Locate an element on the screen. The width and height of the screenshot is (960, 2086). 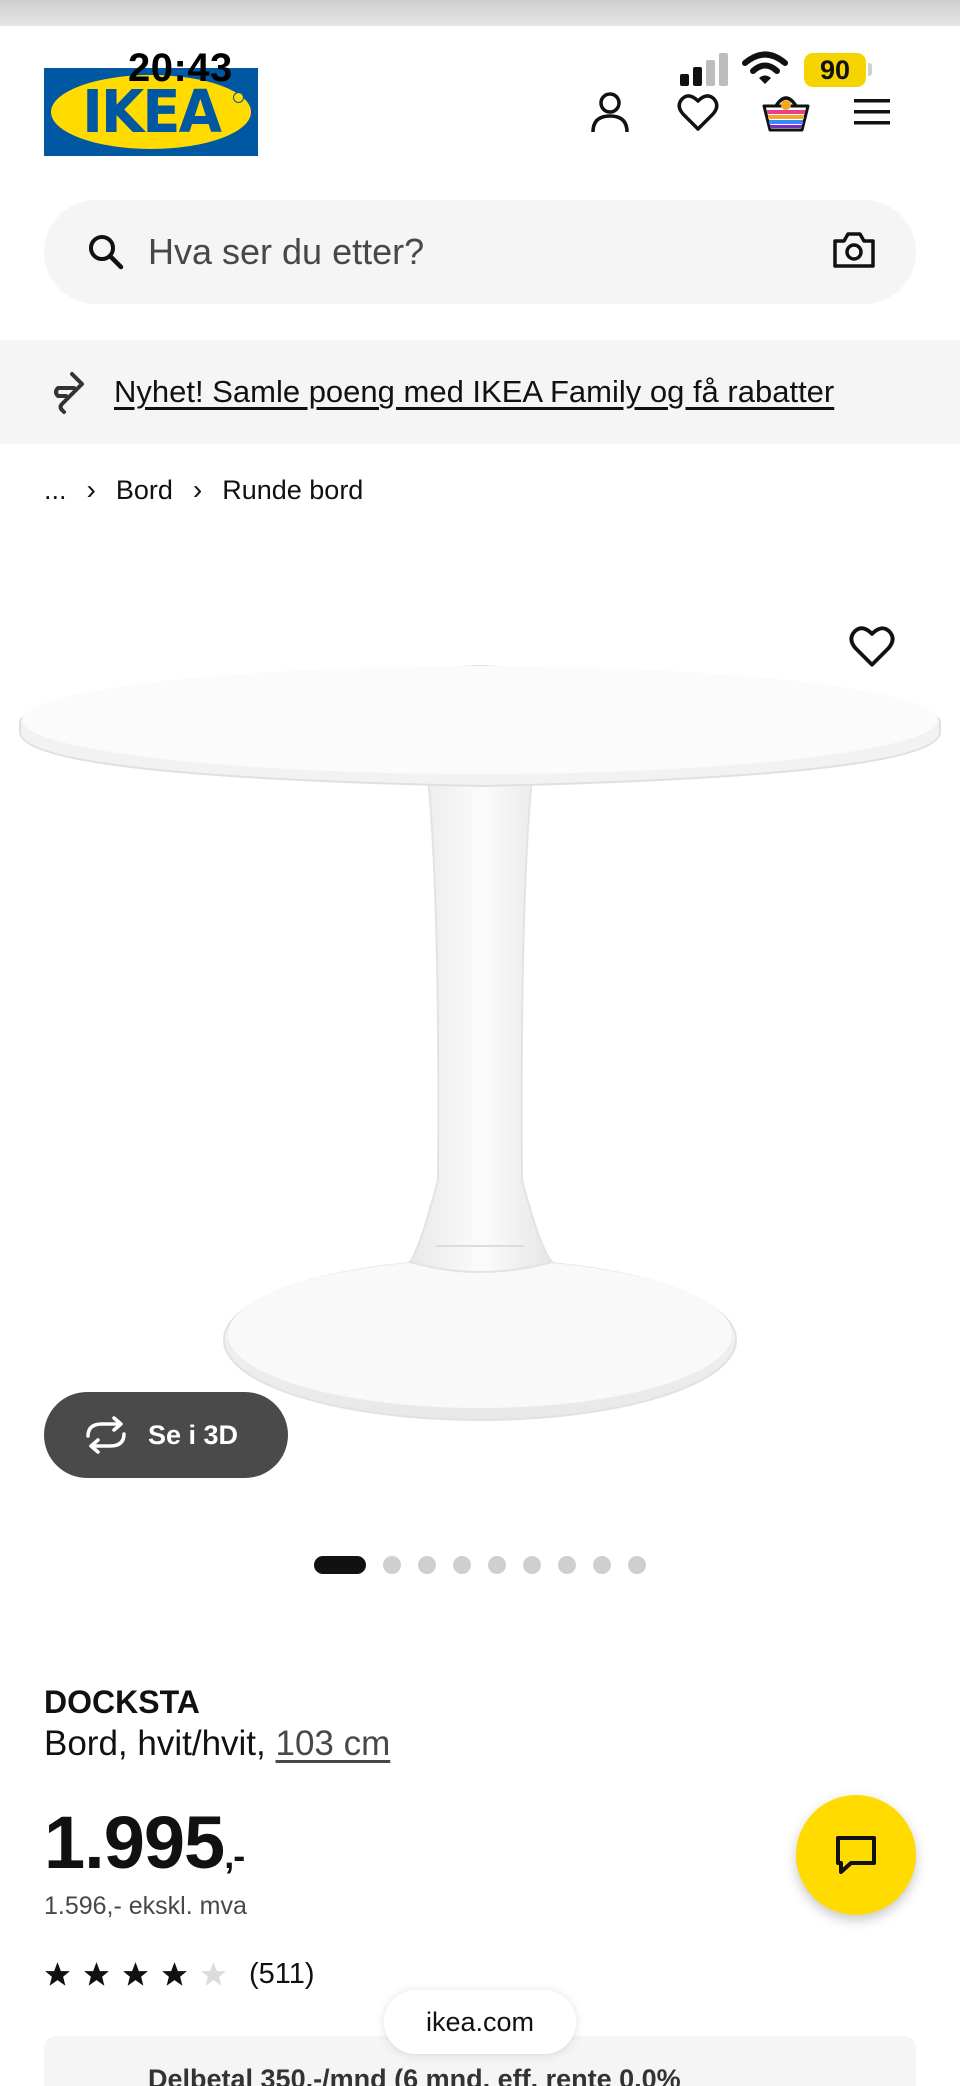
price-excl-vat: 1.596,- ekskl. mva is located at coordinates (145, 1906).